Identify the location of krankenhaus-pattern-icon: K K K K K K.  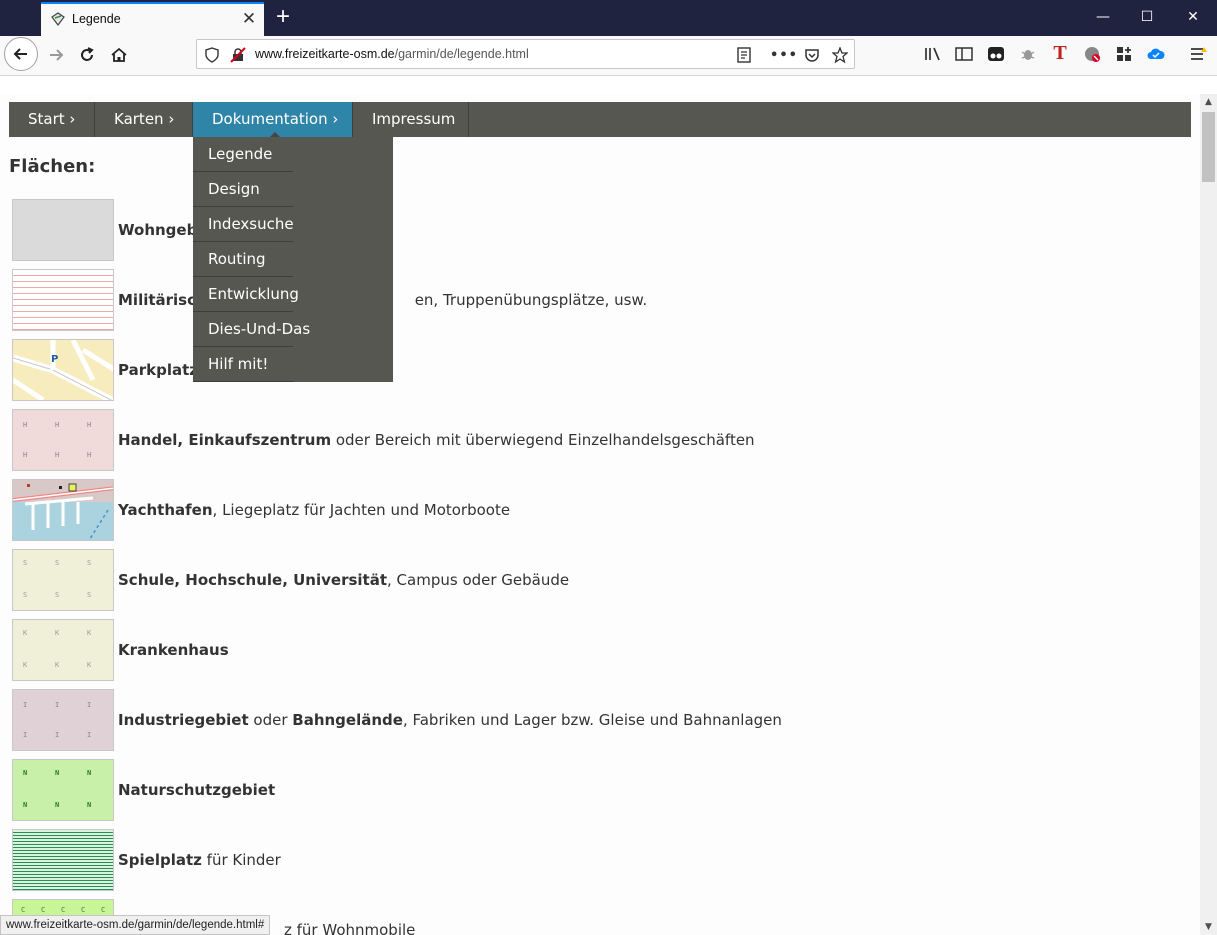
(57, 649).